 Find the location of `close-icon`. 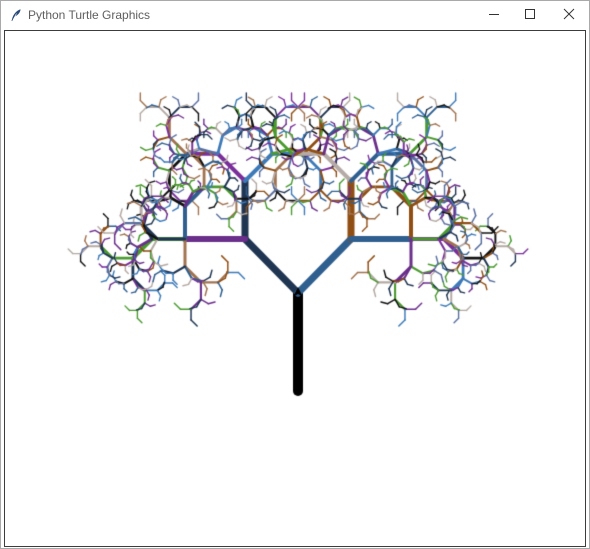

close-icon is located at coordinates (569, 16).